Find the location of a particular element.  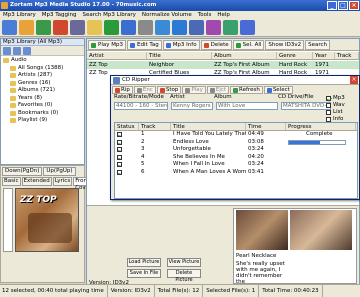

option-mp3: Mp3 is located at coordinates (342, 97).